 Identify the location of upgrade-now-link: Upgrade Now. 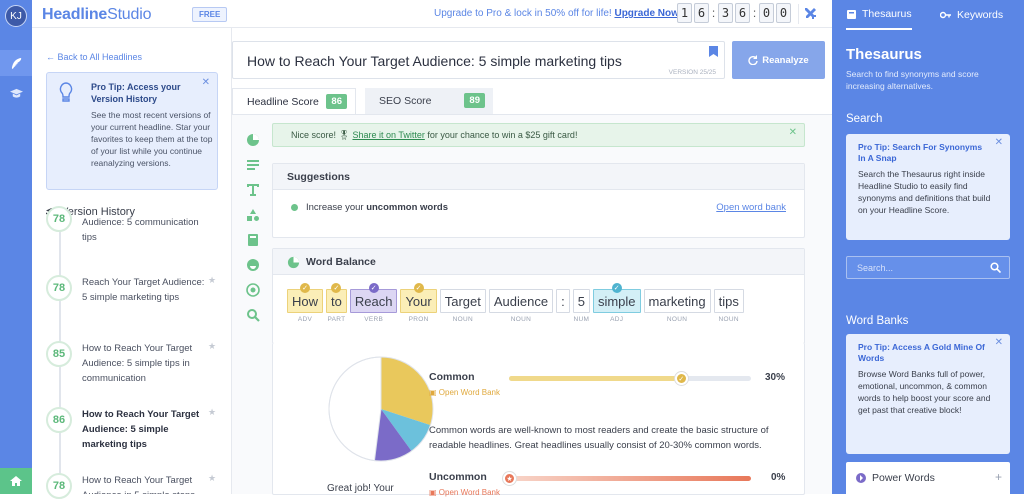
(646, 13).